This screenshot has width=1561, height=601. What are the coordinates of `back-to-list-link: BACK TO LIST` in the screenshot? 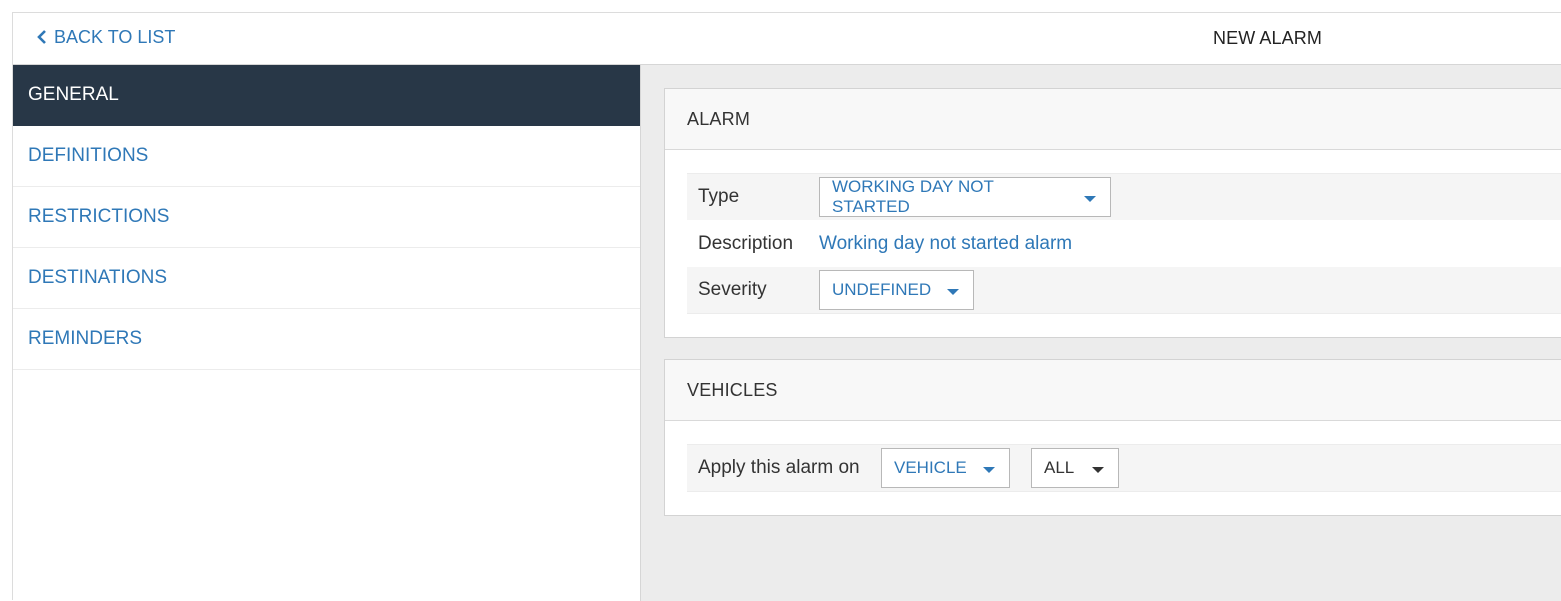 It's located at (106, 37).